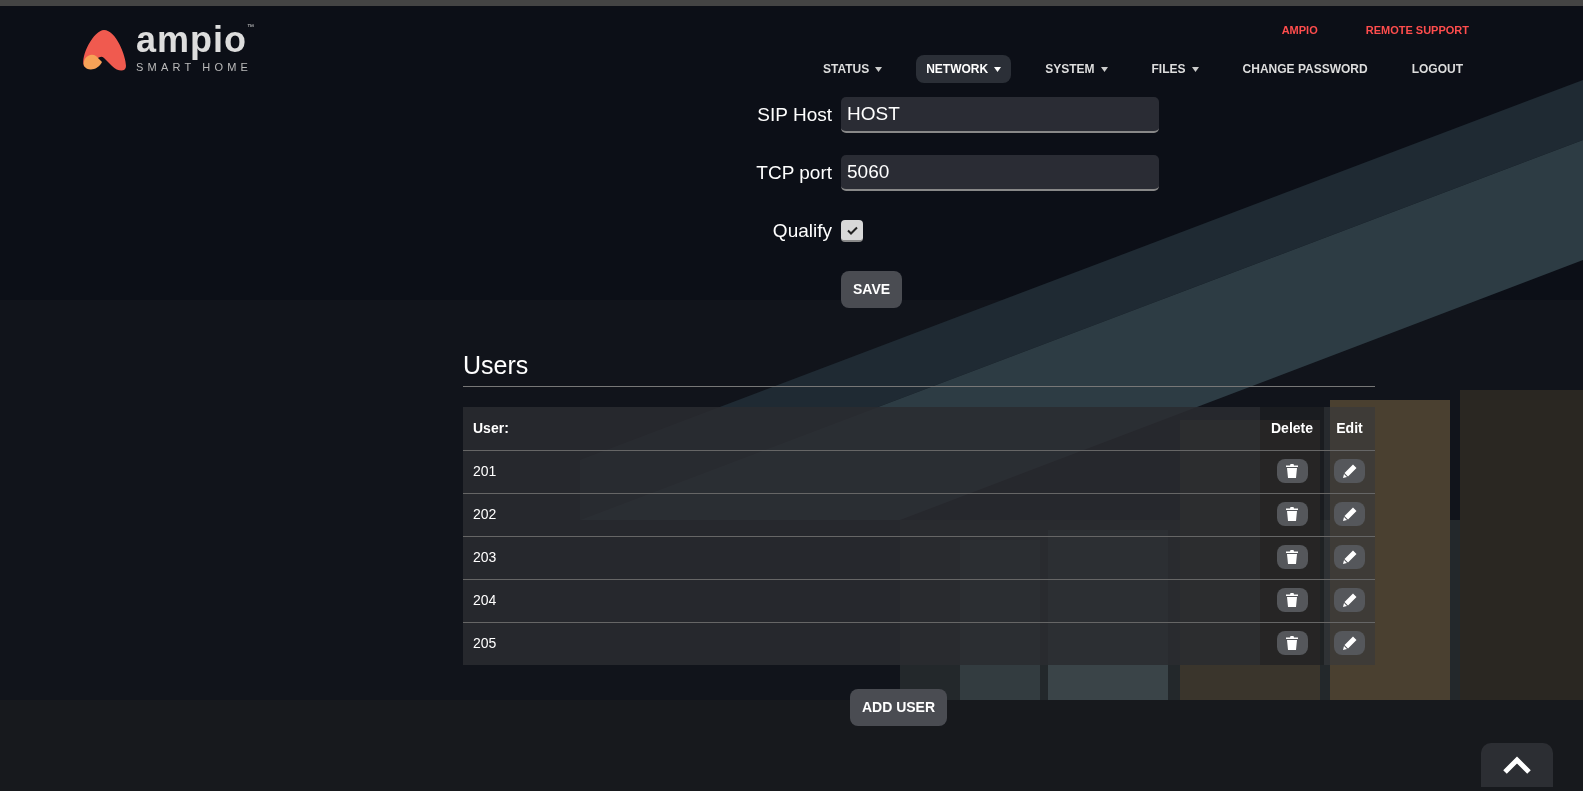 Image resolution: width=1583 pixels, height=791 pixels. Describe the element at coordinates (1076, 68) in the screenshot. I see `nav-link: SYSTEM` at that location.